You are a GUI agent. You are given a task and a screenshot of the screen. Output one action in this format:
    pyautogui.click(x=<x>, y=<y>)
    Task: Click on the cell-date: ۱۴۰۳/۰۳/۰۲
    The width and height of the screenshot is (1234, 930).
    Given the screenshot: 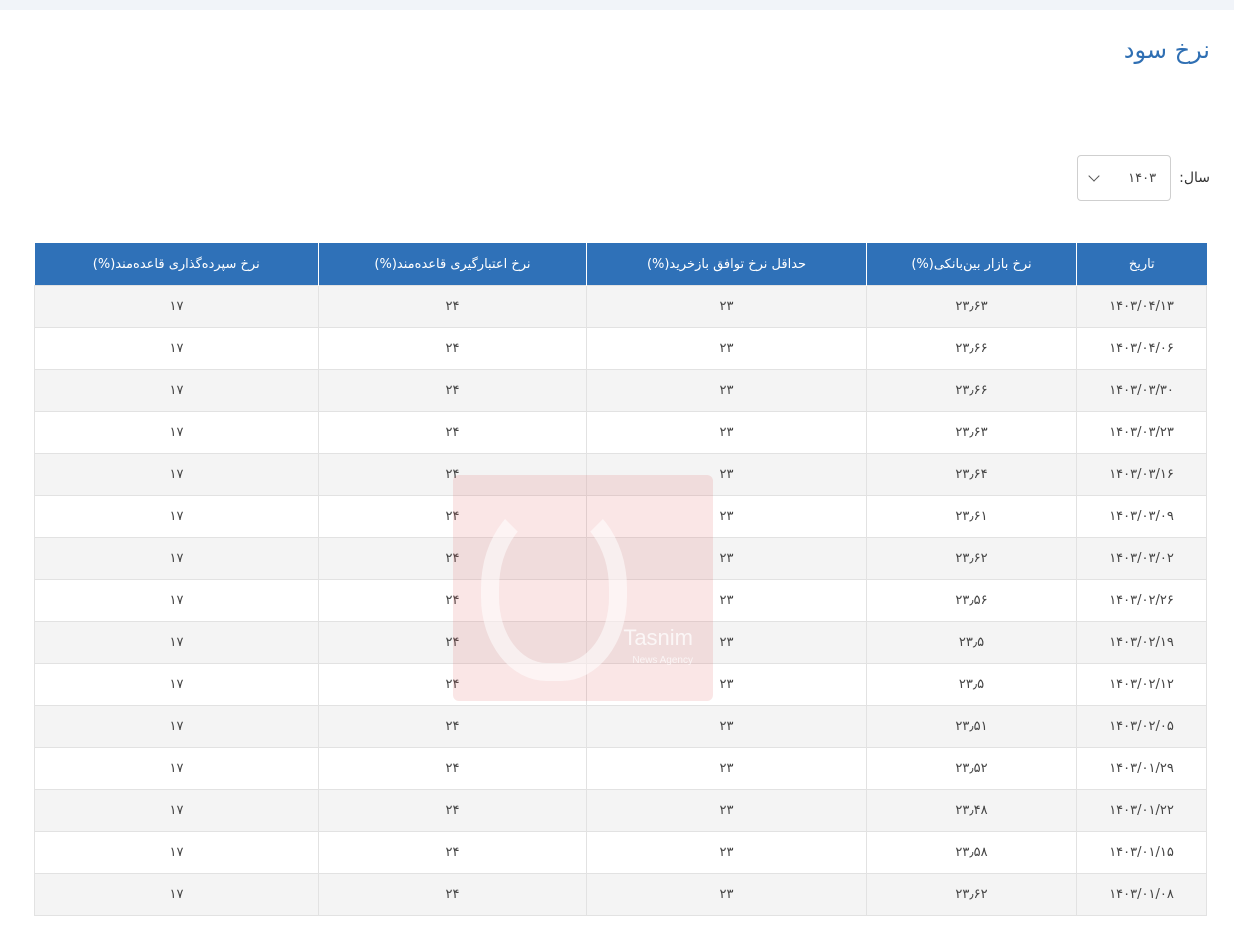 What is the action you would take?
    pyautogui.click(x=1141, y=558)
    